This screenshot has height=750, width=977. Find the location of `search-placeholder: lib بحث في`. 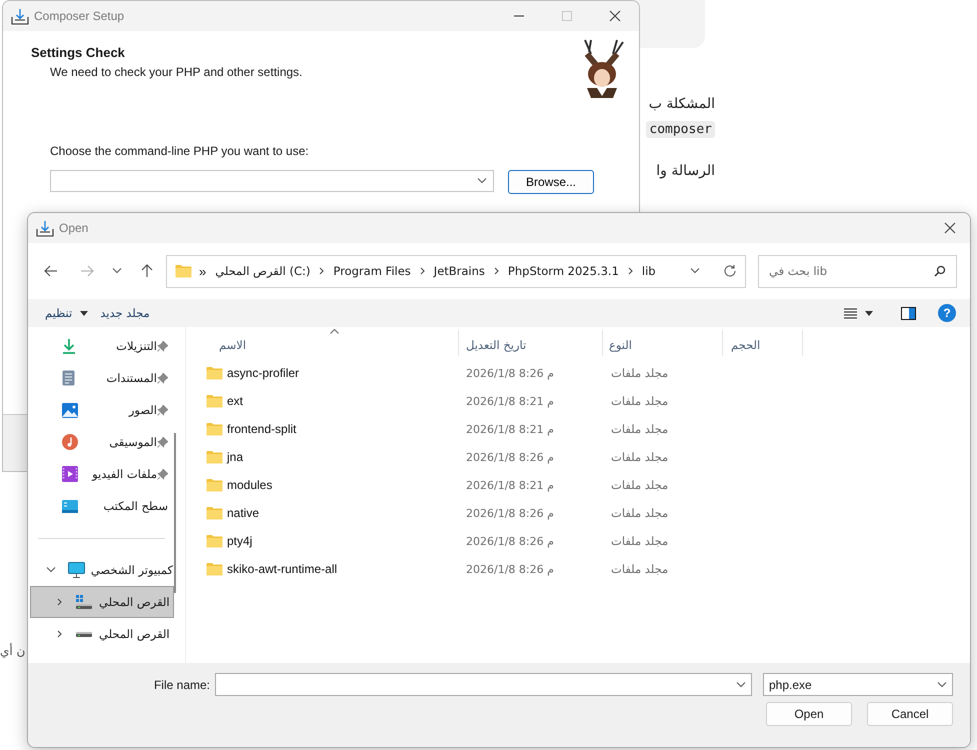

search-placeholder: lib بحث في is located at coordinates (798, 271).